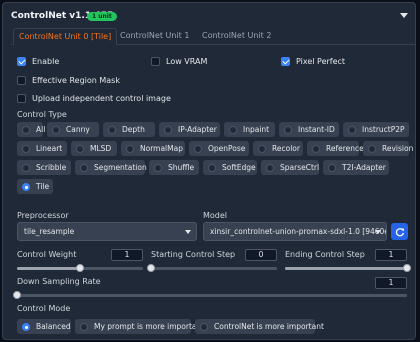  I want to click on down-sampling-input: 1, so click(391, 283).